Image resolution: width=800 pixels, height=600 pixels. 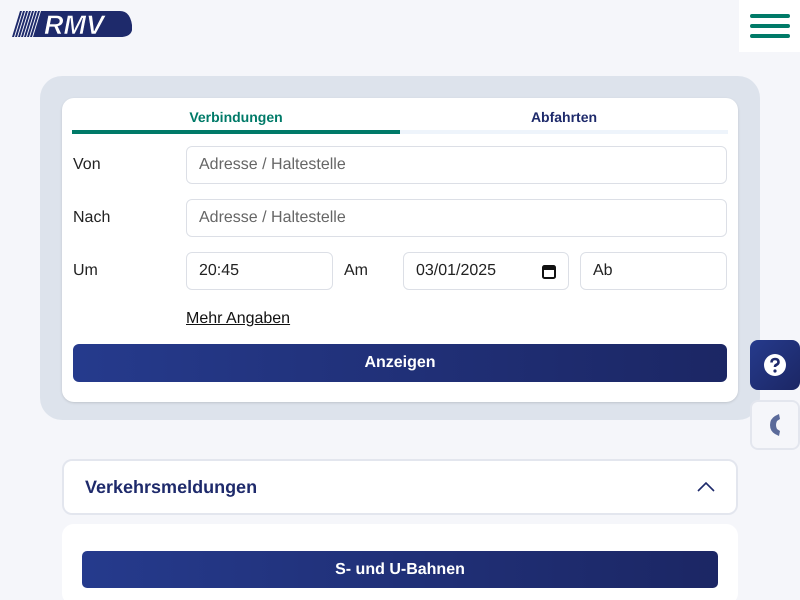 I want to click on tab: Abfahrten, so click(x=564, y=117).